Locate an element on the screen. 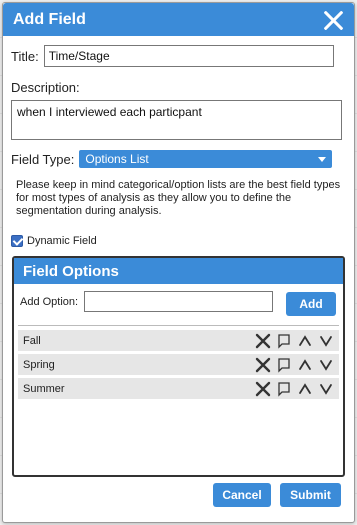 This screenshot has width=357, height=525. add-option-row: Add Option: is located at coordinates (147, 301).